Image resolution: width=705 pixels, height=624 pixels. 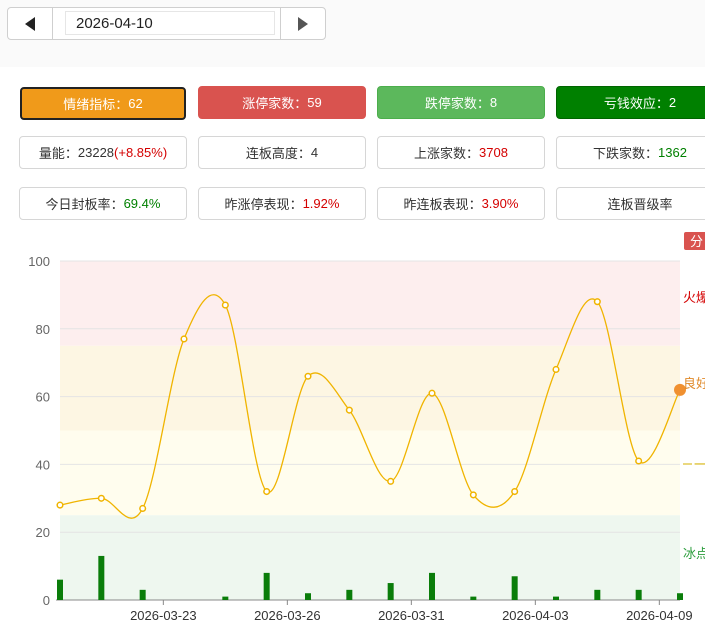 What do you see at coordinates (39, 261) in the screenshot?
I see `y-tick-label: 100` at bounding box center [39, 261].